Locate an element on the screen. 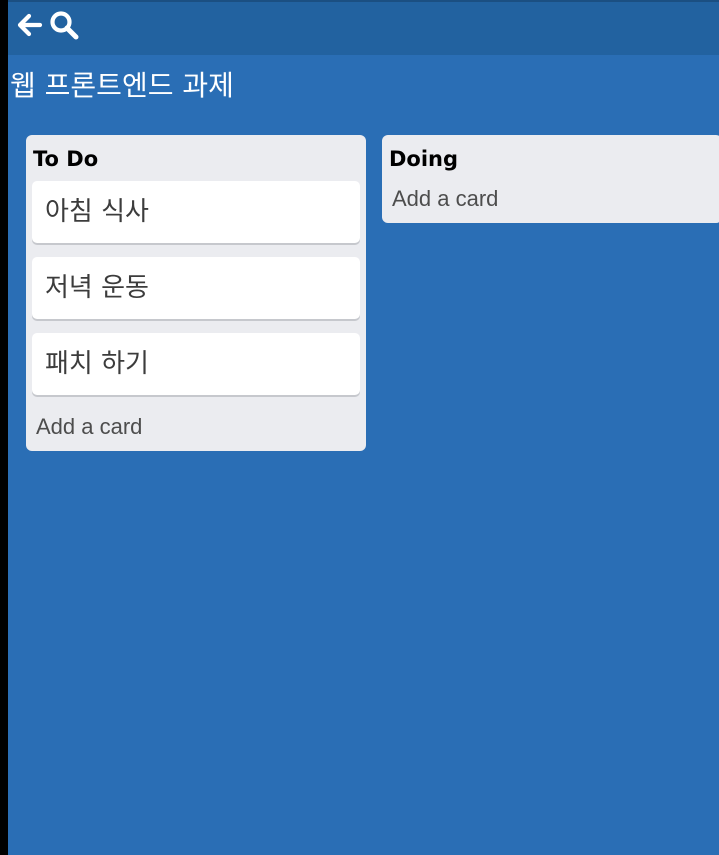 Image resolution: width=719 pixels, height=855 pixels. board-title: 웹 프론트엔드 과제 is located at coordinates (122, 85).